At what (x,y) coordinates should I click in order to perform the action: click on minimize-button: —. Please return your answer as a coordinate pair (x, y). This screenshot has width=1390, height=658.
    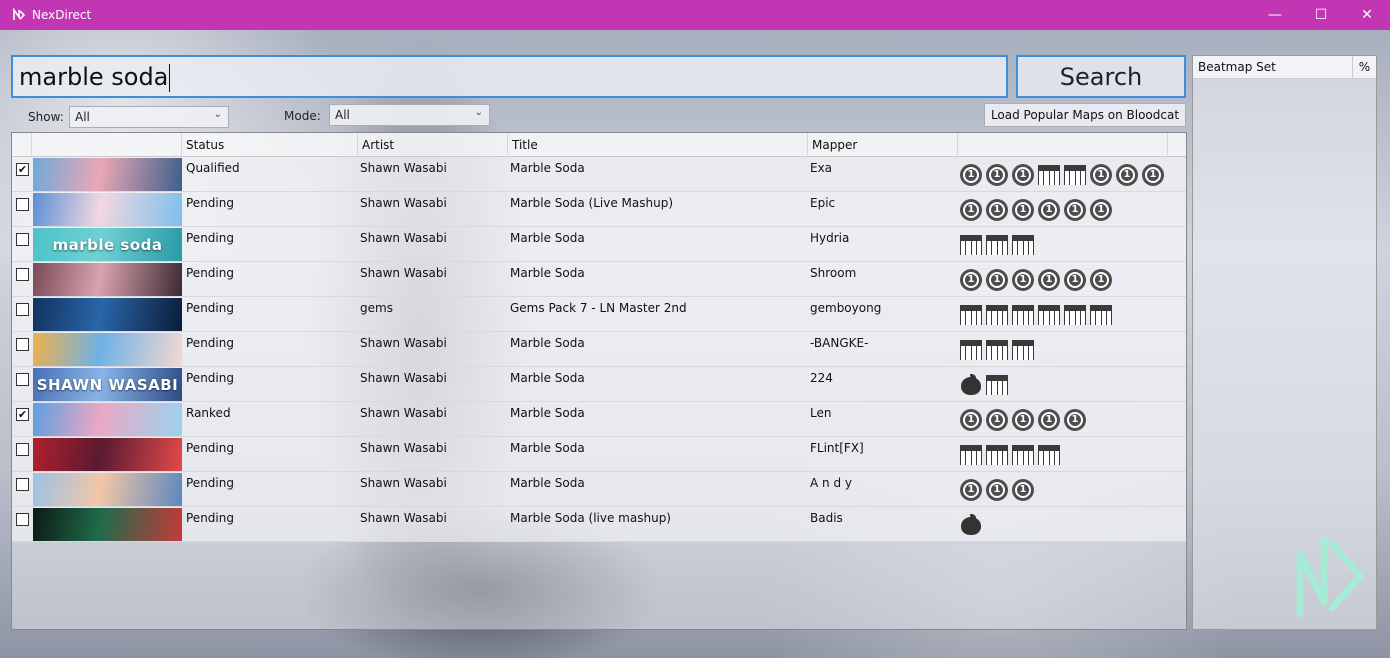
    Looking at the image, I should click on (1275, 15).